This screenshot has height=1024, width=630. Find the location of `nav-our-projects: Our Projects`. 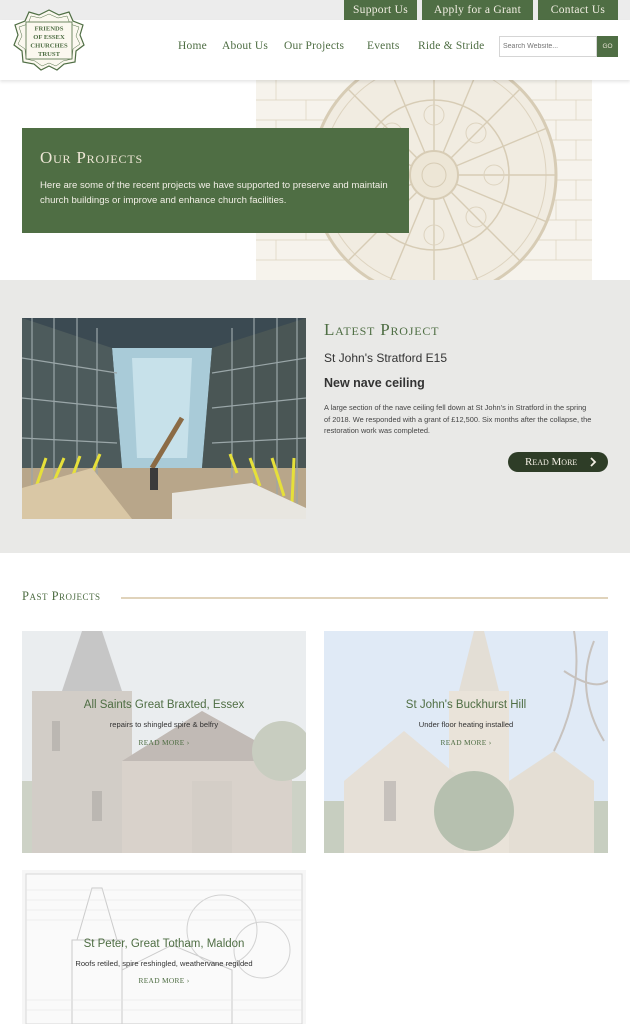

nav-our-projects: Our Projects is located at coordinates (314, 47).